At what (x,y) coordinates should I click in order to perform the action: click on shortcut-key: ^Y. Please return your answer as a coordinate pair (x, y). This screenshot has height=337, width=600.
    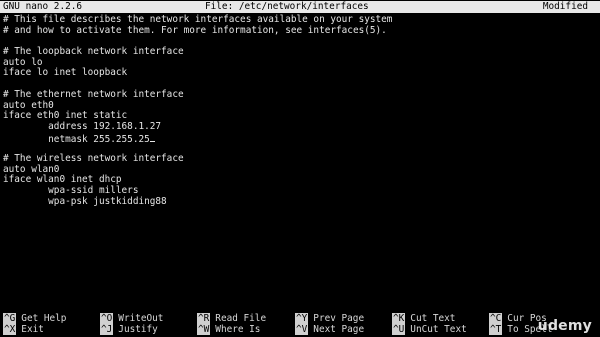
    Looking at the image, I should click on (302, 318).